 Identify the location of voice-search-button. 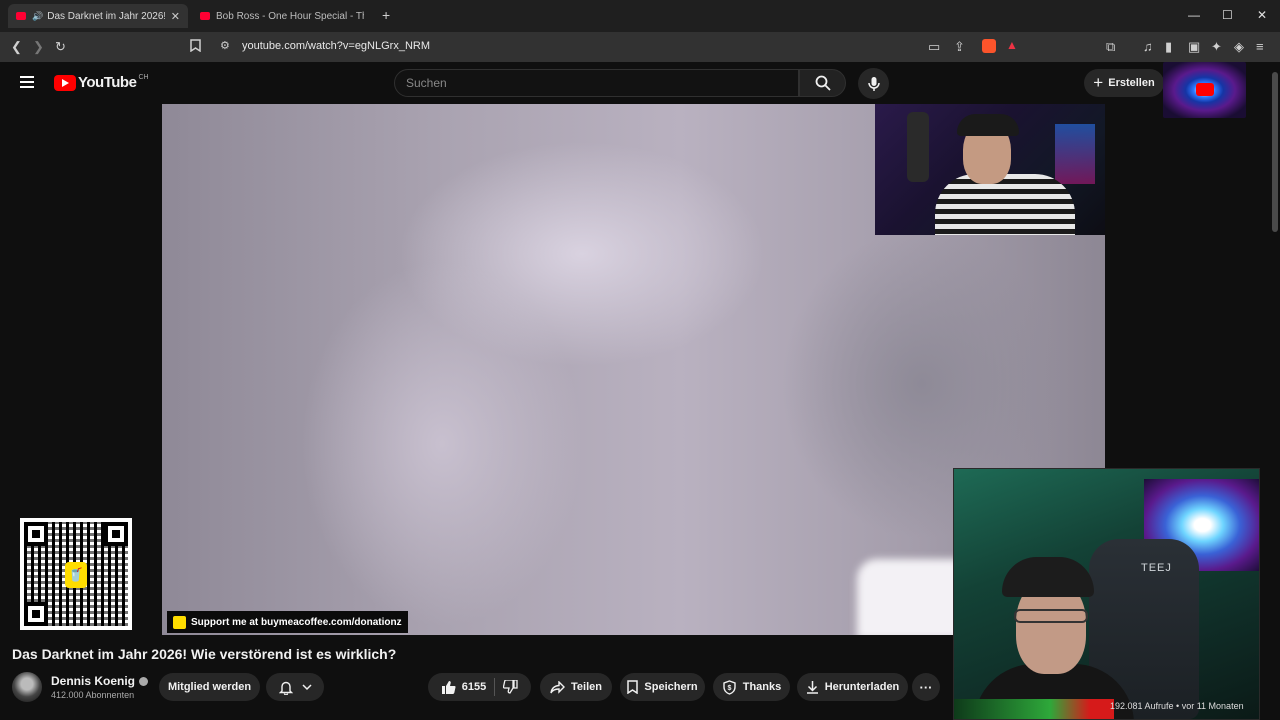
(873, 83).